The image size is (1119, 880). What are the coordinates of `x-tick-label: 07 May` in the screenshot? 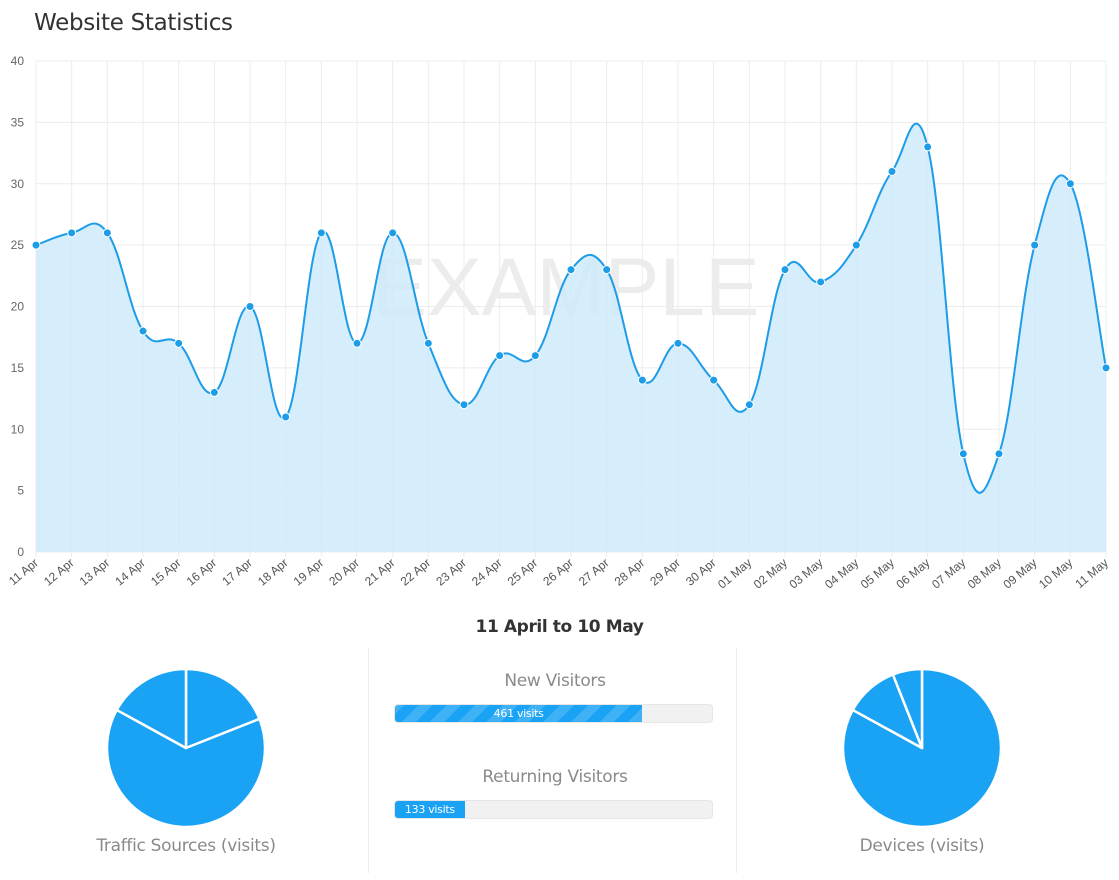 It's located at (948, 574).